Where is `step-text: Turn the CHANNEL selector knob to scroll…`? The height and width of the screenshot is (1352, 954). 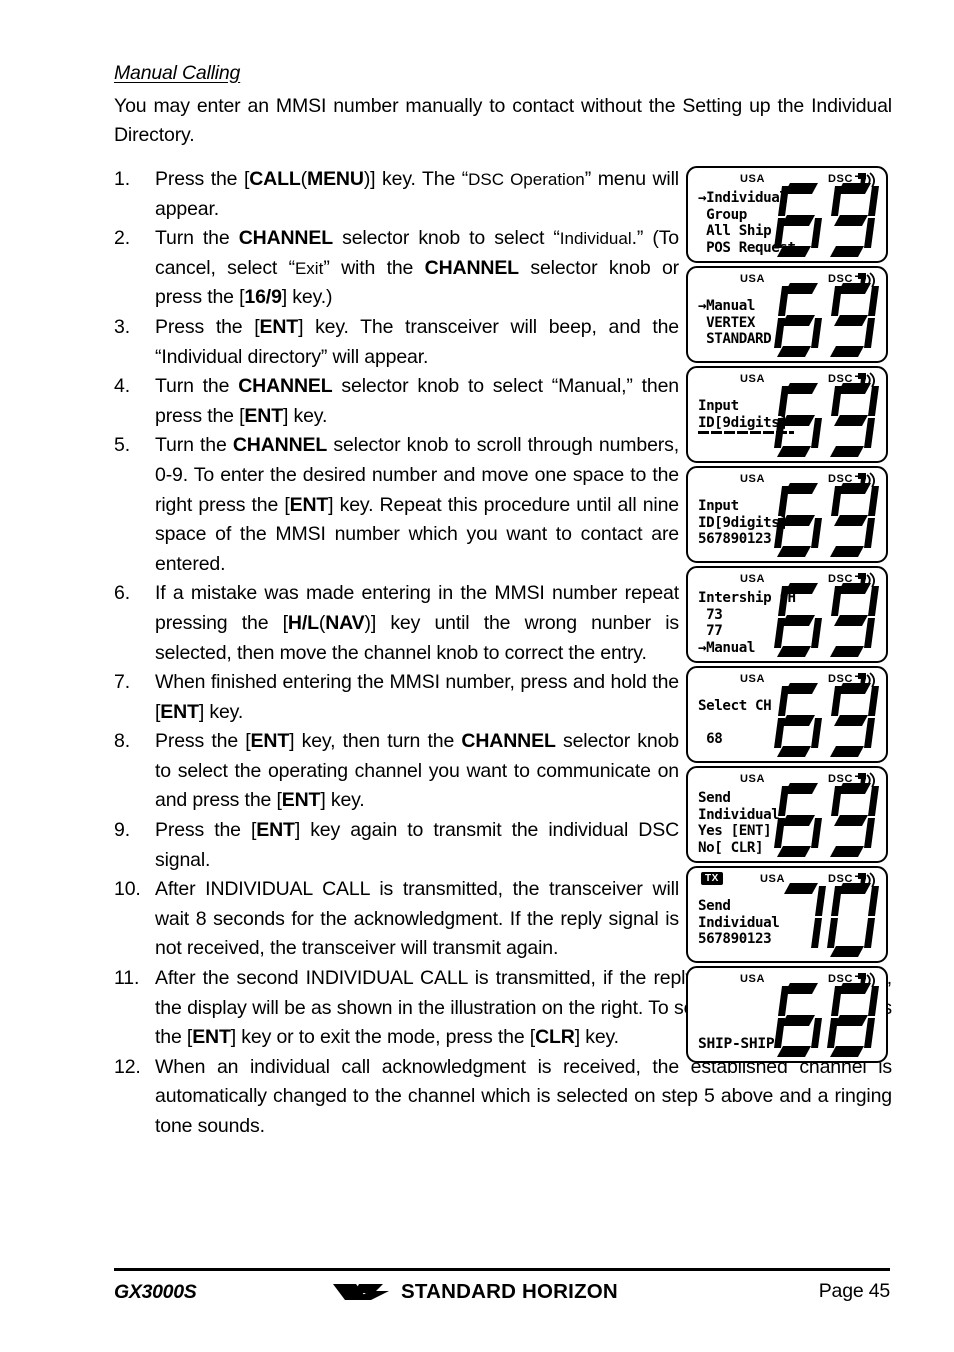 step-text: Turn the CHANNEL selector knob to scroll… is located at coordinates (417, 504).